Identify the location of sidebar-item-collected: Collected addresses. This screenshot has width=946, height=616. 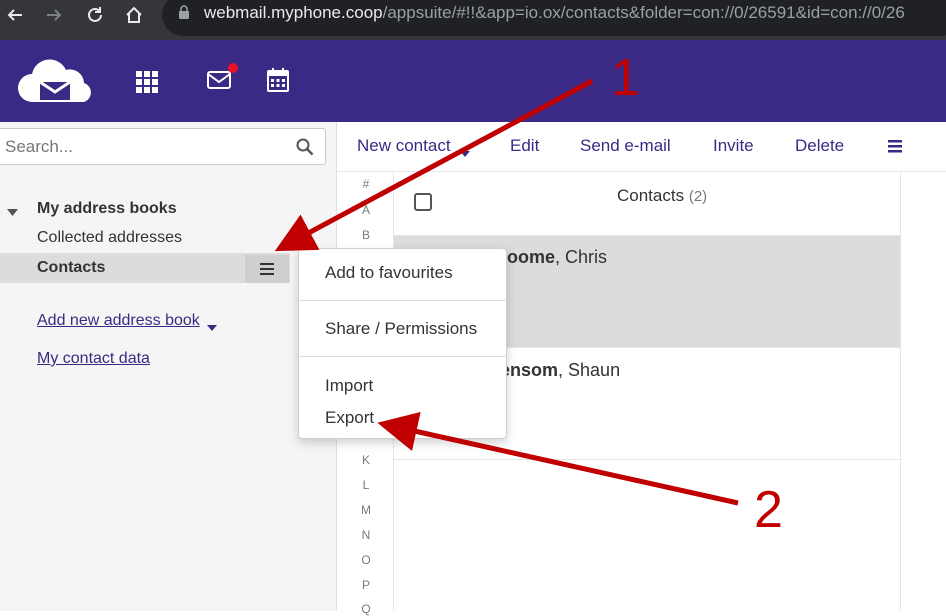
(109, 238).